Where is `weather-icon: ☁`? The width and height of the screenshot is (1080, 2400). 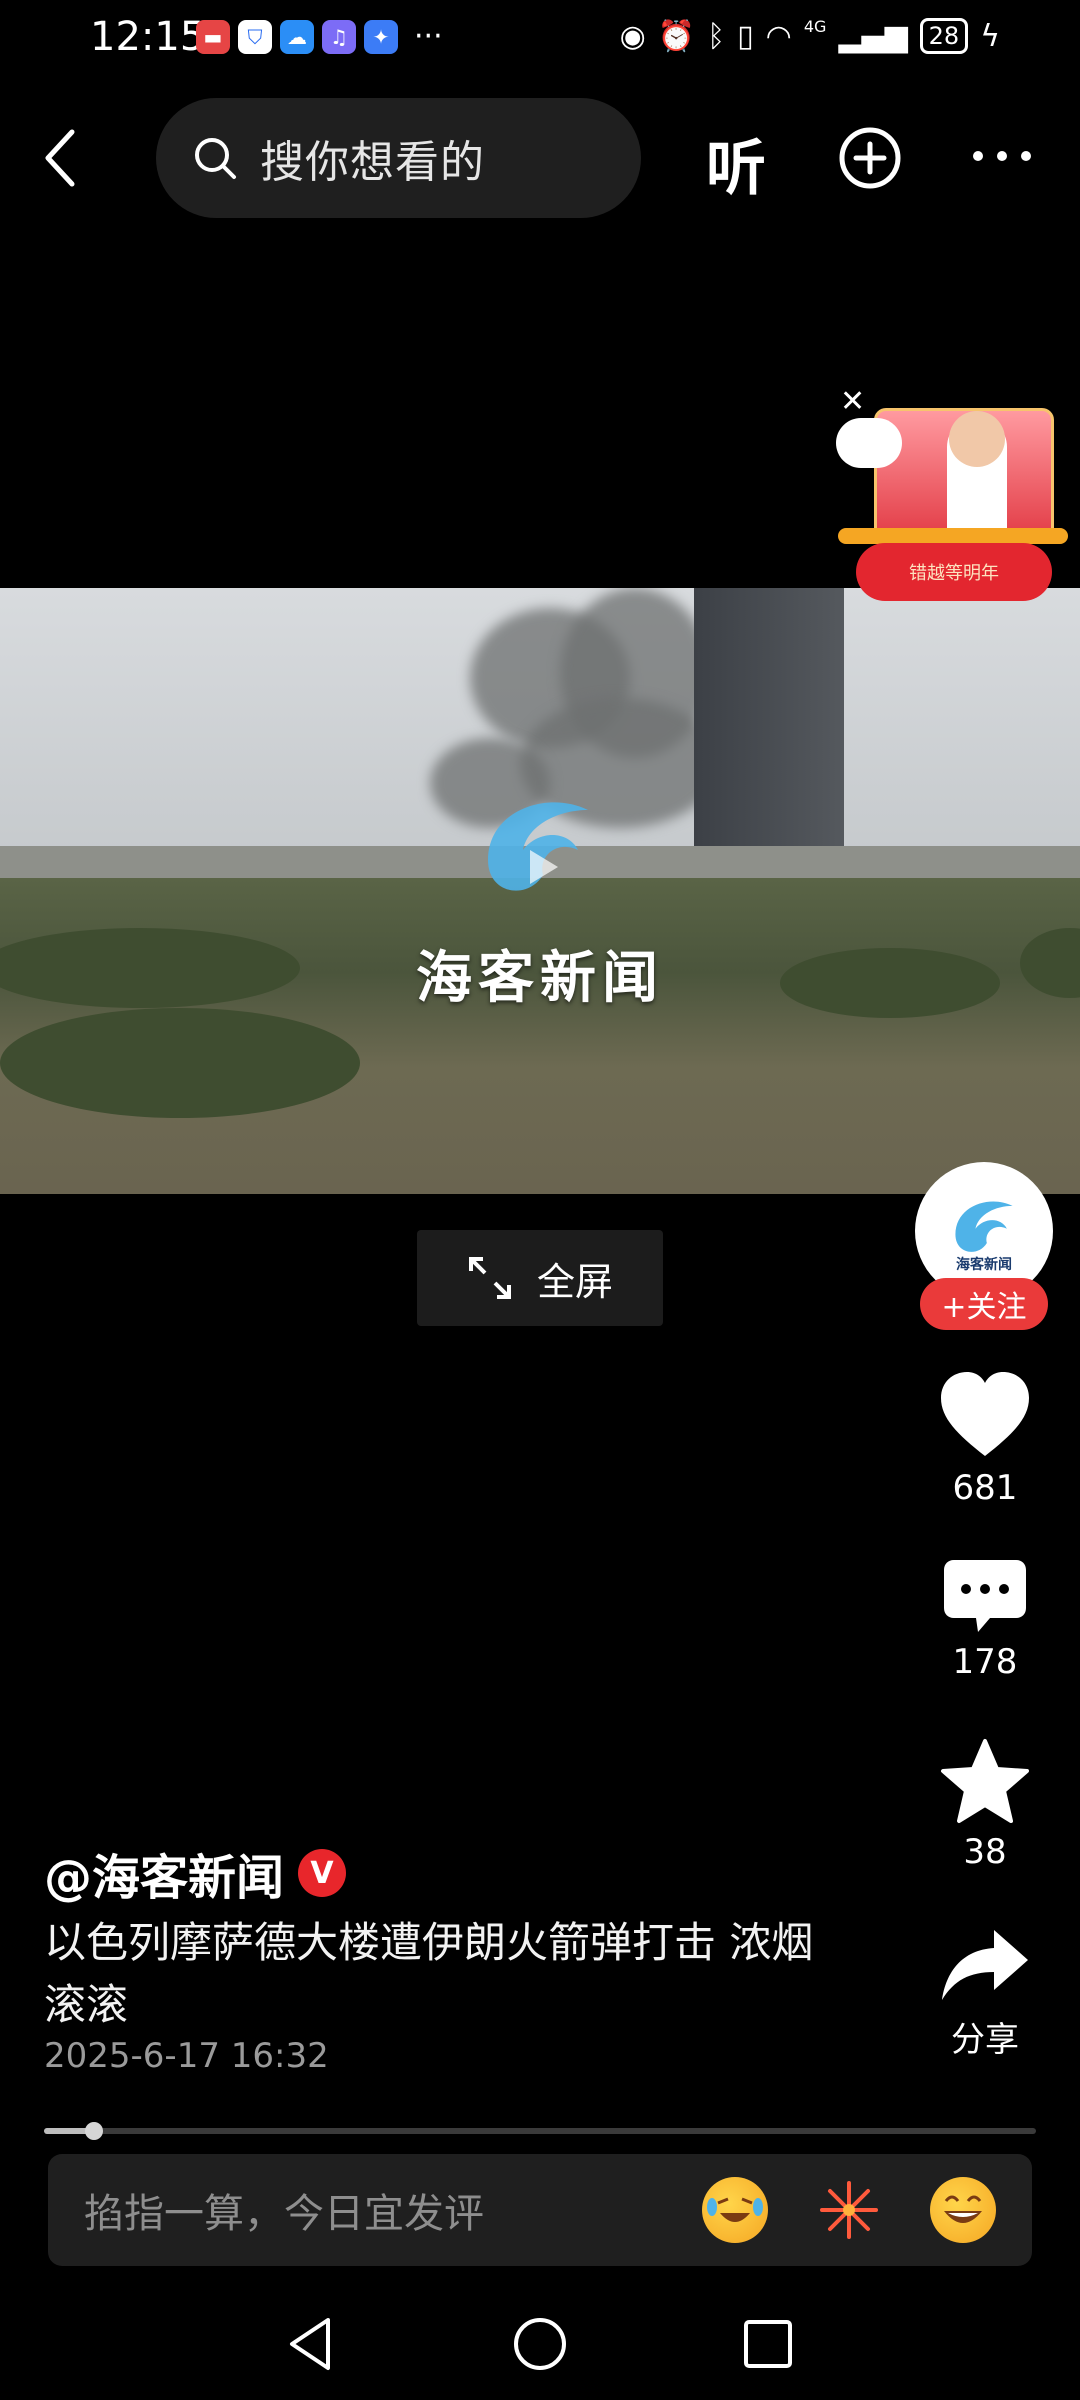
weather-icon: ☁ is located at coordinates (297, 37).